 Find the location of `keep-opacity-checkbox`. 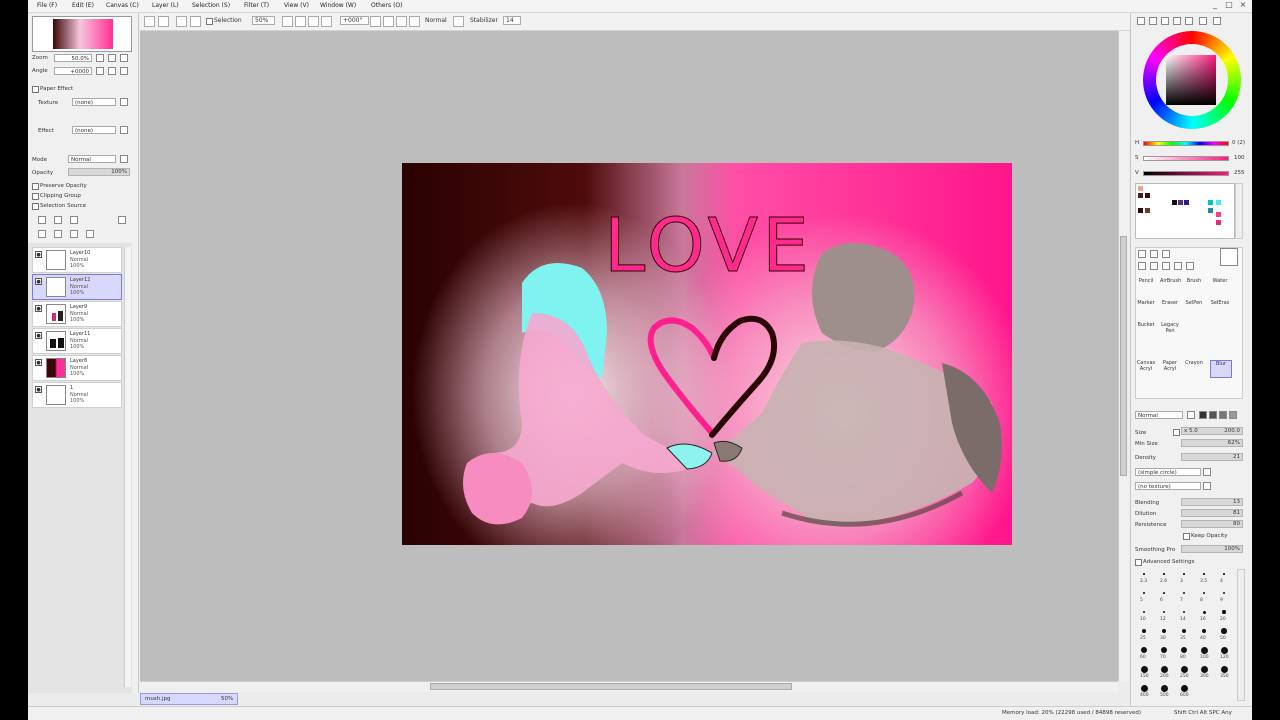

keep-opacity-checkbox is located at coordinates (1186, 536).